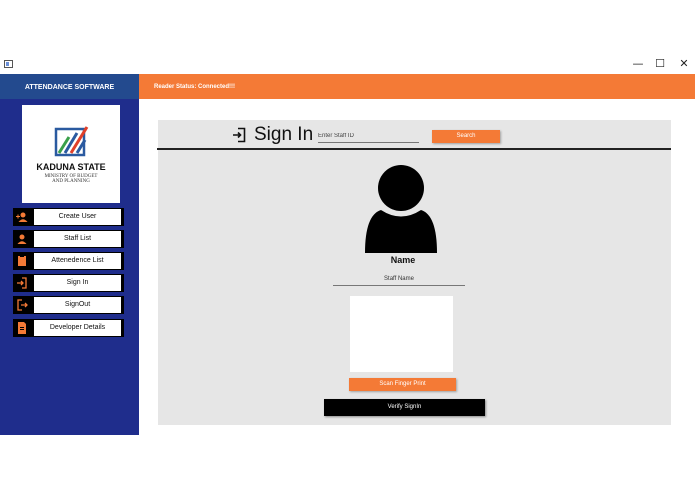 Image resolution: width=695 pixels, height=494 pixels. I want to click on user-avatar-icon, so click(401, 209).